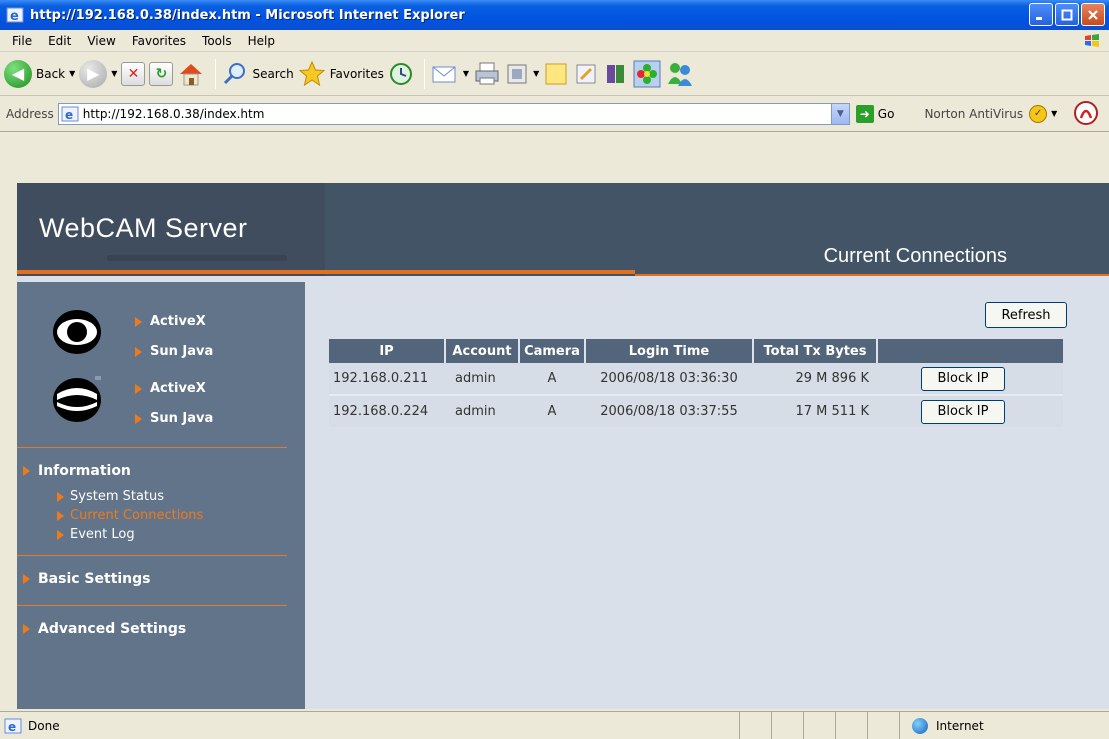 Image resolution: width=1109 pixels, height=739 pixels. I want to click on messenger-icon, so click(680, 74).